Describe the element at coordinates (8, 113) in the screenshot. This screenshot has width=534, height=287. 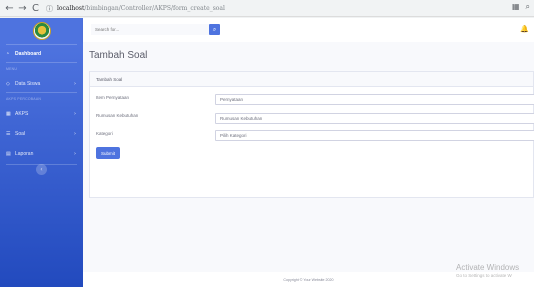
I see `grid-icon: ▦` at that location.